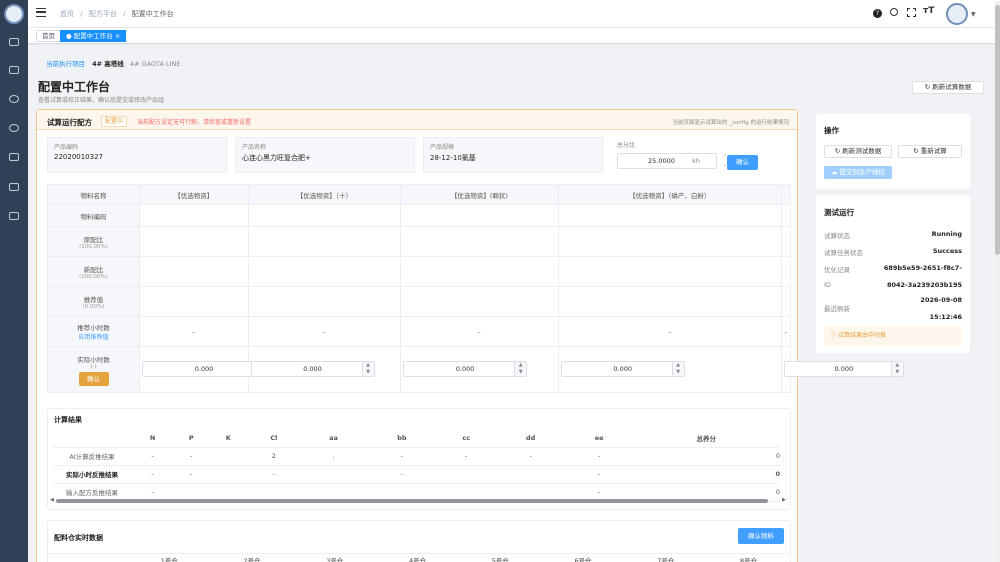  Describe the element at coordinates (973, 14) in the screenshot. I see `chevron-down-icon: ▼` at that location.